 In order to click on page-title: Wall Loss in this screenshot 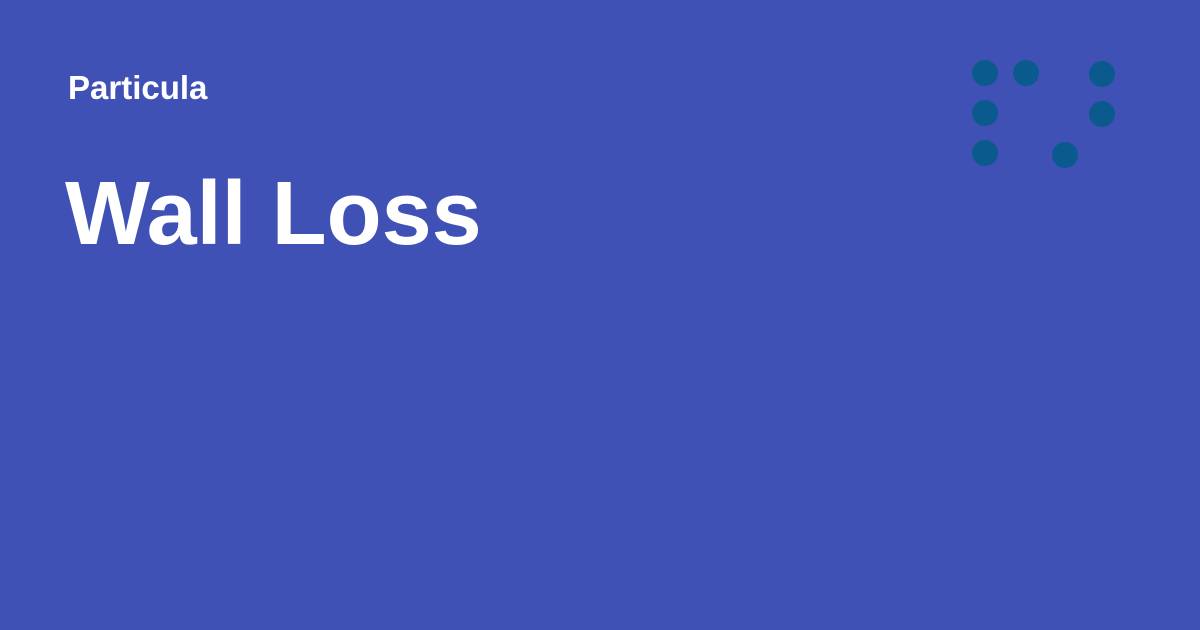, I will do `click(273, 214)`.